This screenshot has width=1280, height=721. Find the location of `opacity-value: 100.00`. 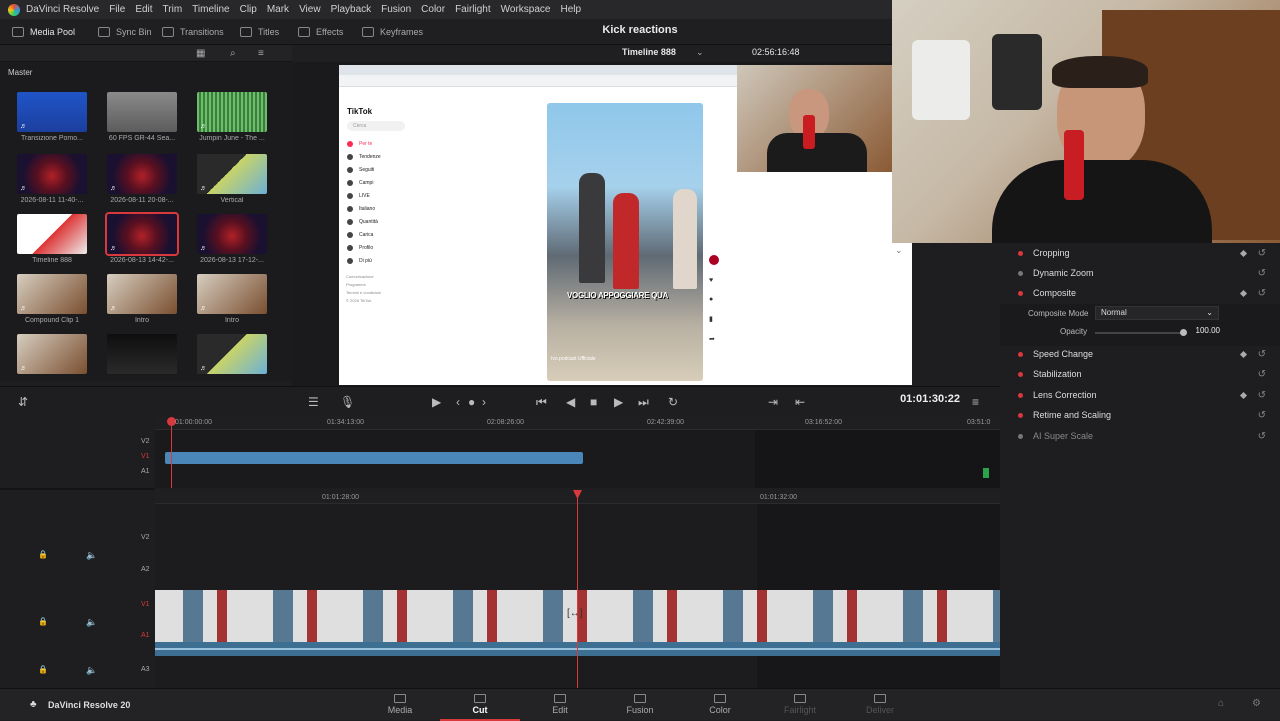

opacity-value: 100.00 is located at coordinates (1205, 330).